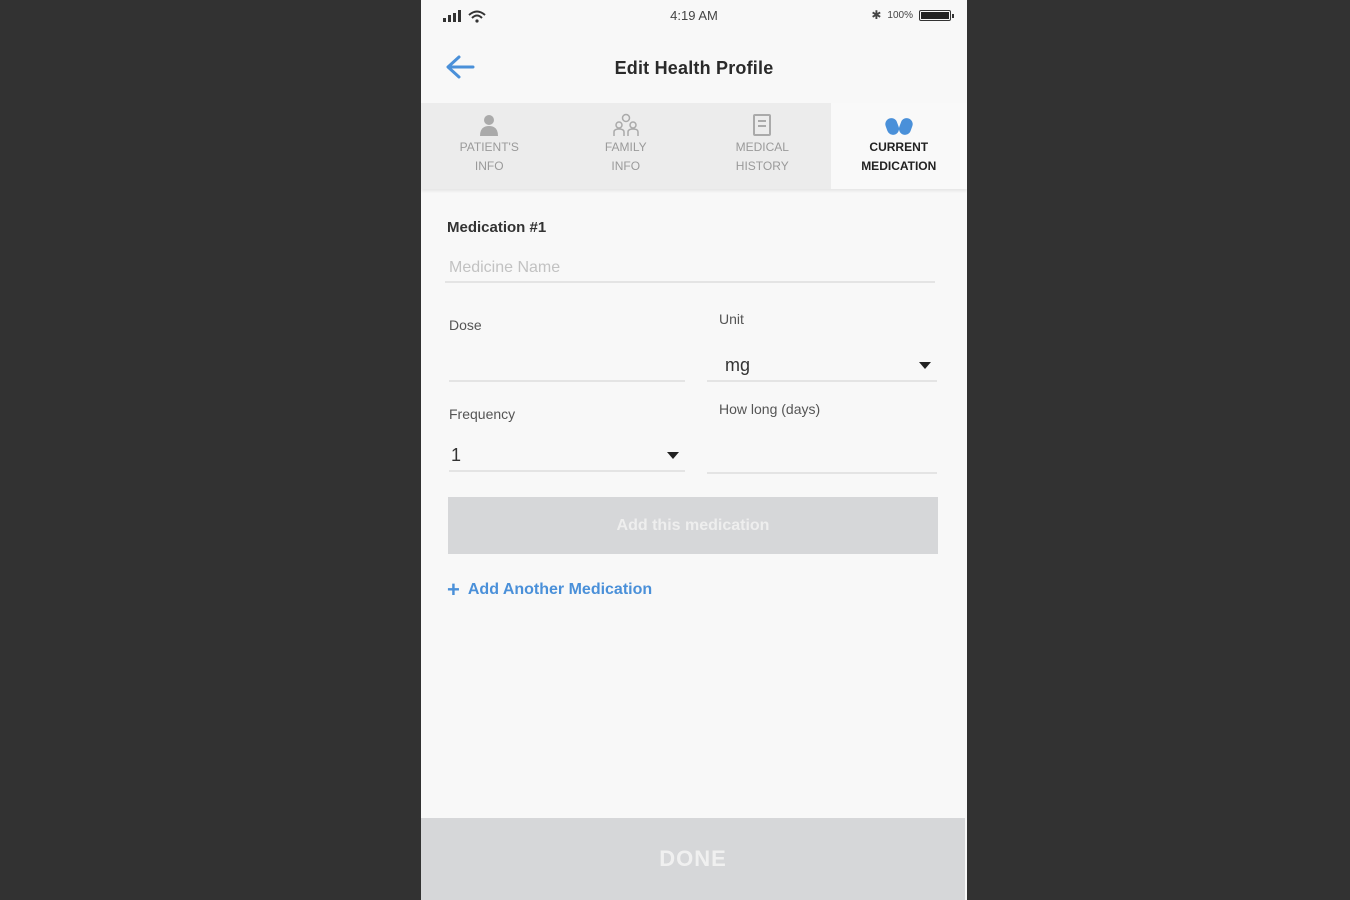 The image size is (1350, 900). Describe the element at coordinates (731, 319) in the screenshot. I see `unit-label: Unit` at that location.